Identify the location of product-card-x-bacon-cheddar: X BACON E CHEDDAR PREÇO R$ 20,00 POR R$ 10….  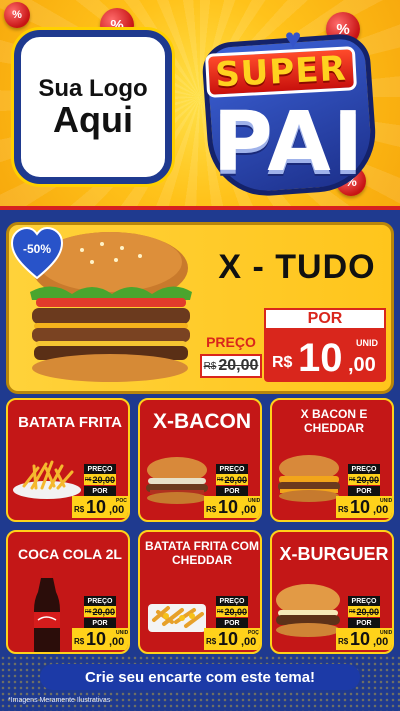
(332, 460).